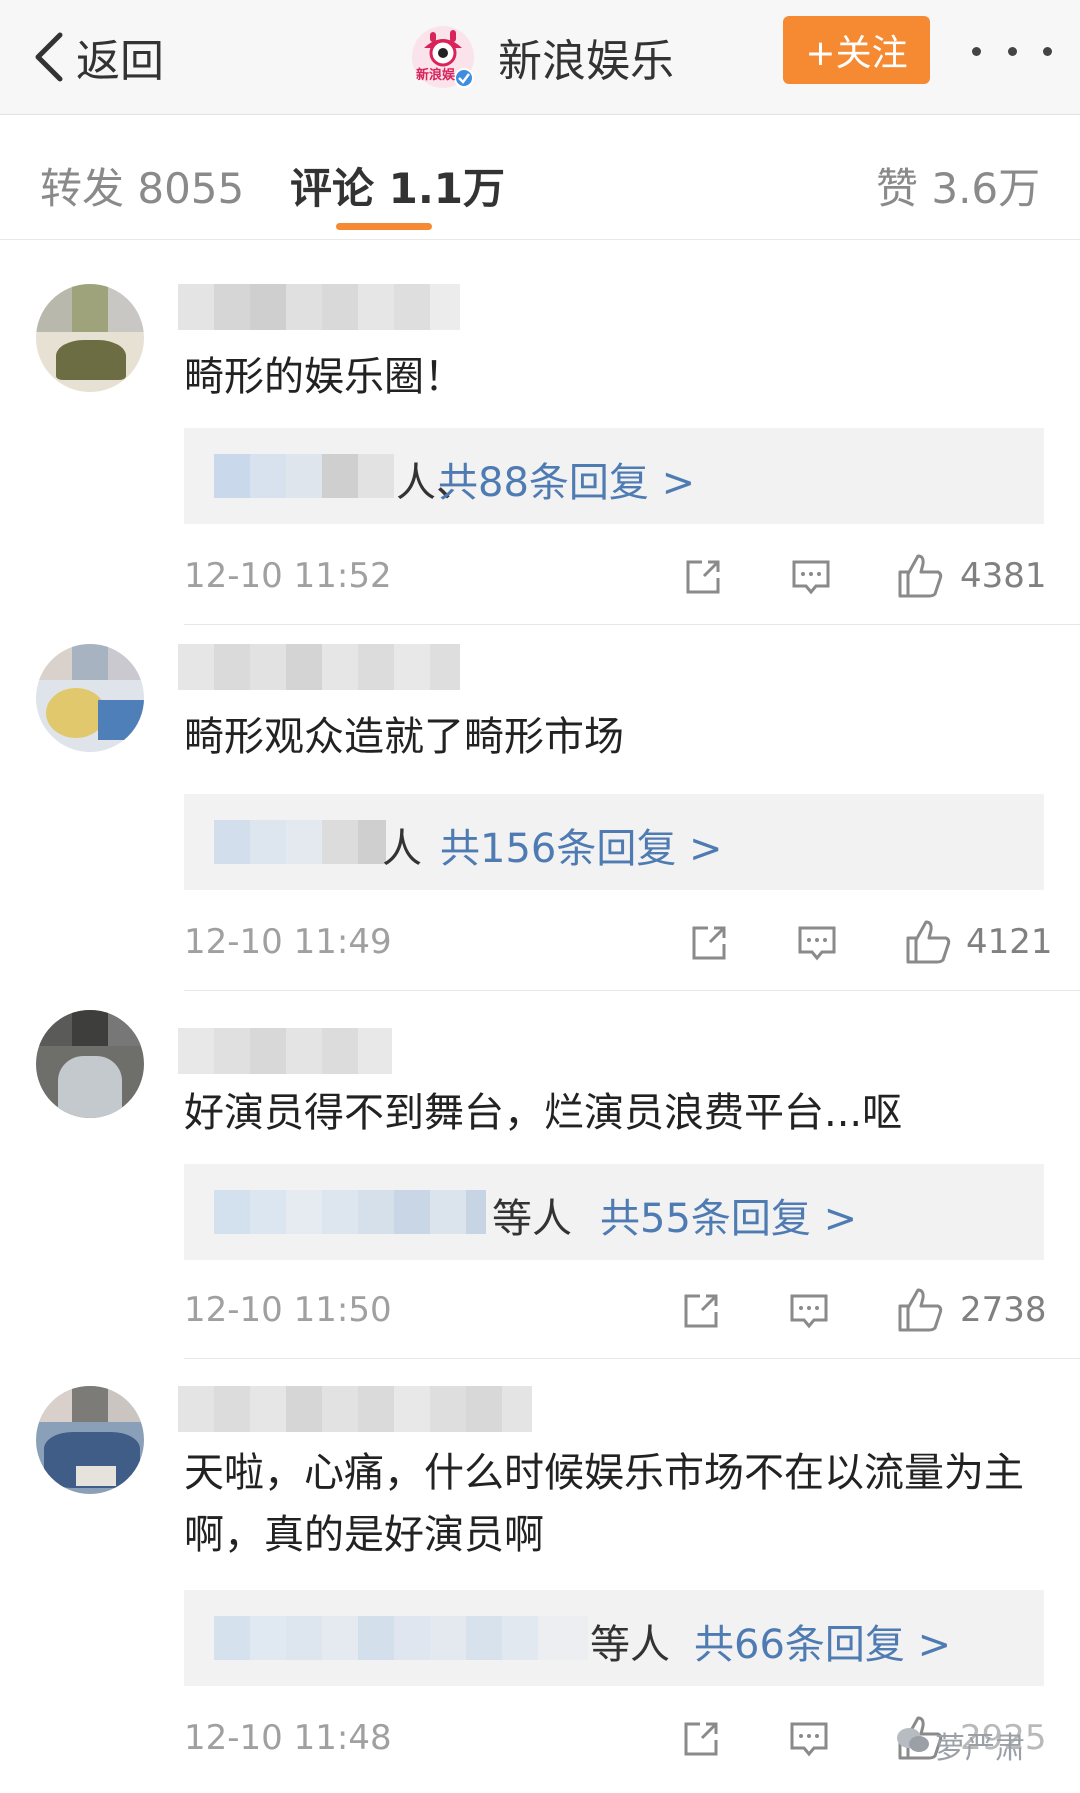 The height and width of the screenshot is (1793, 1080). I want to click on view-replies-link: 共66条回复 >, so click(822, 1641).